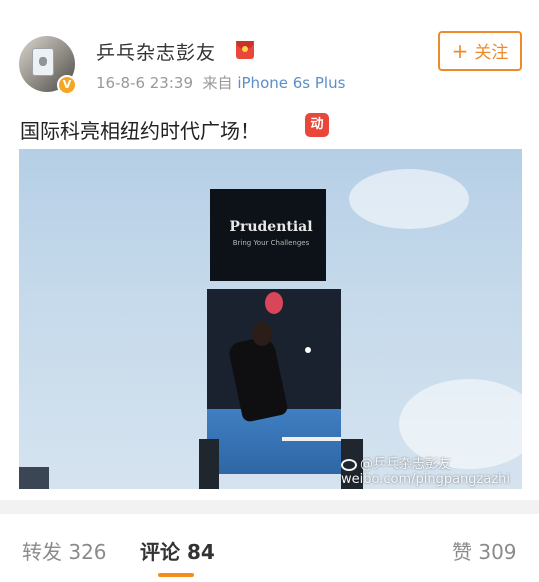  What do you see at coordinates (43, 62) in the screenshot?
I see `apple-logo-icon` at bounding box center [43, 62].